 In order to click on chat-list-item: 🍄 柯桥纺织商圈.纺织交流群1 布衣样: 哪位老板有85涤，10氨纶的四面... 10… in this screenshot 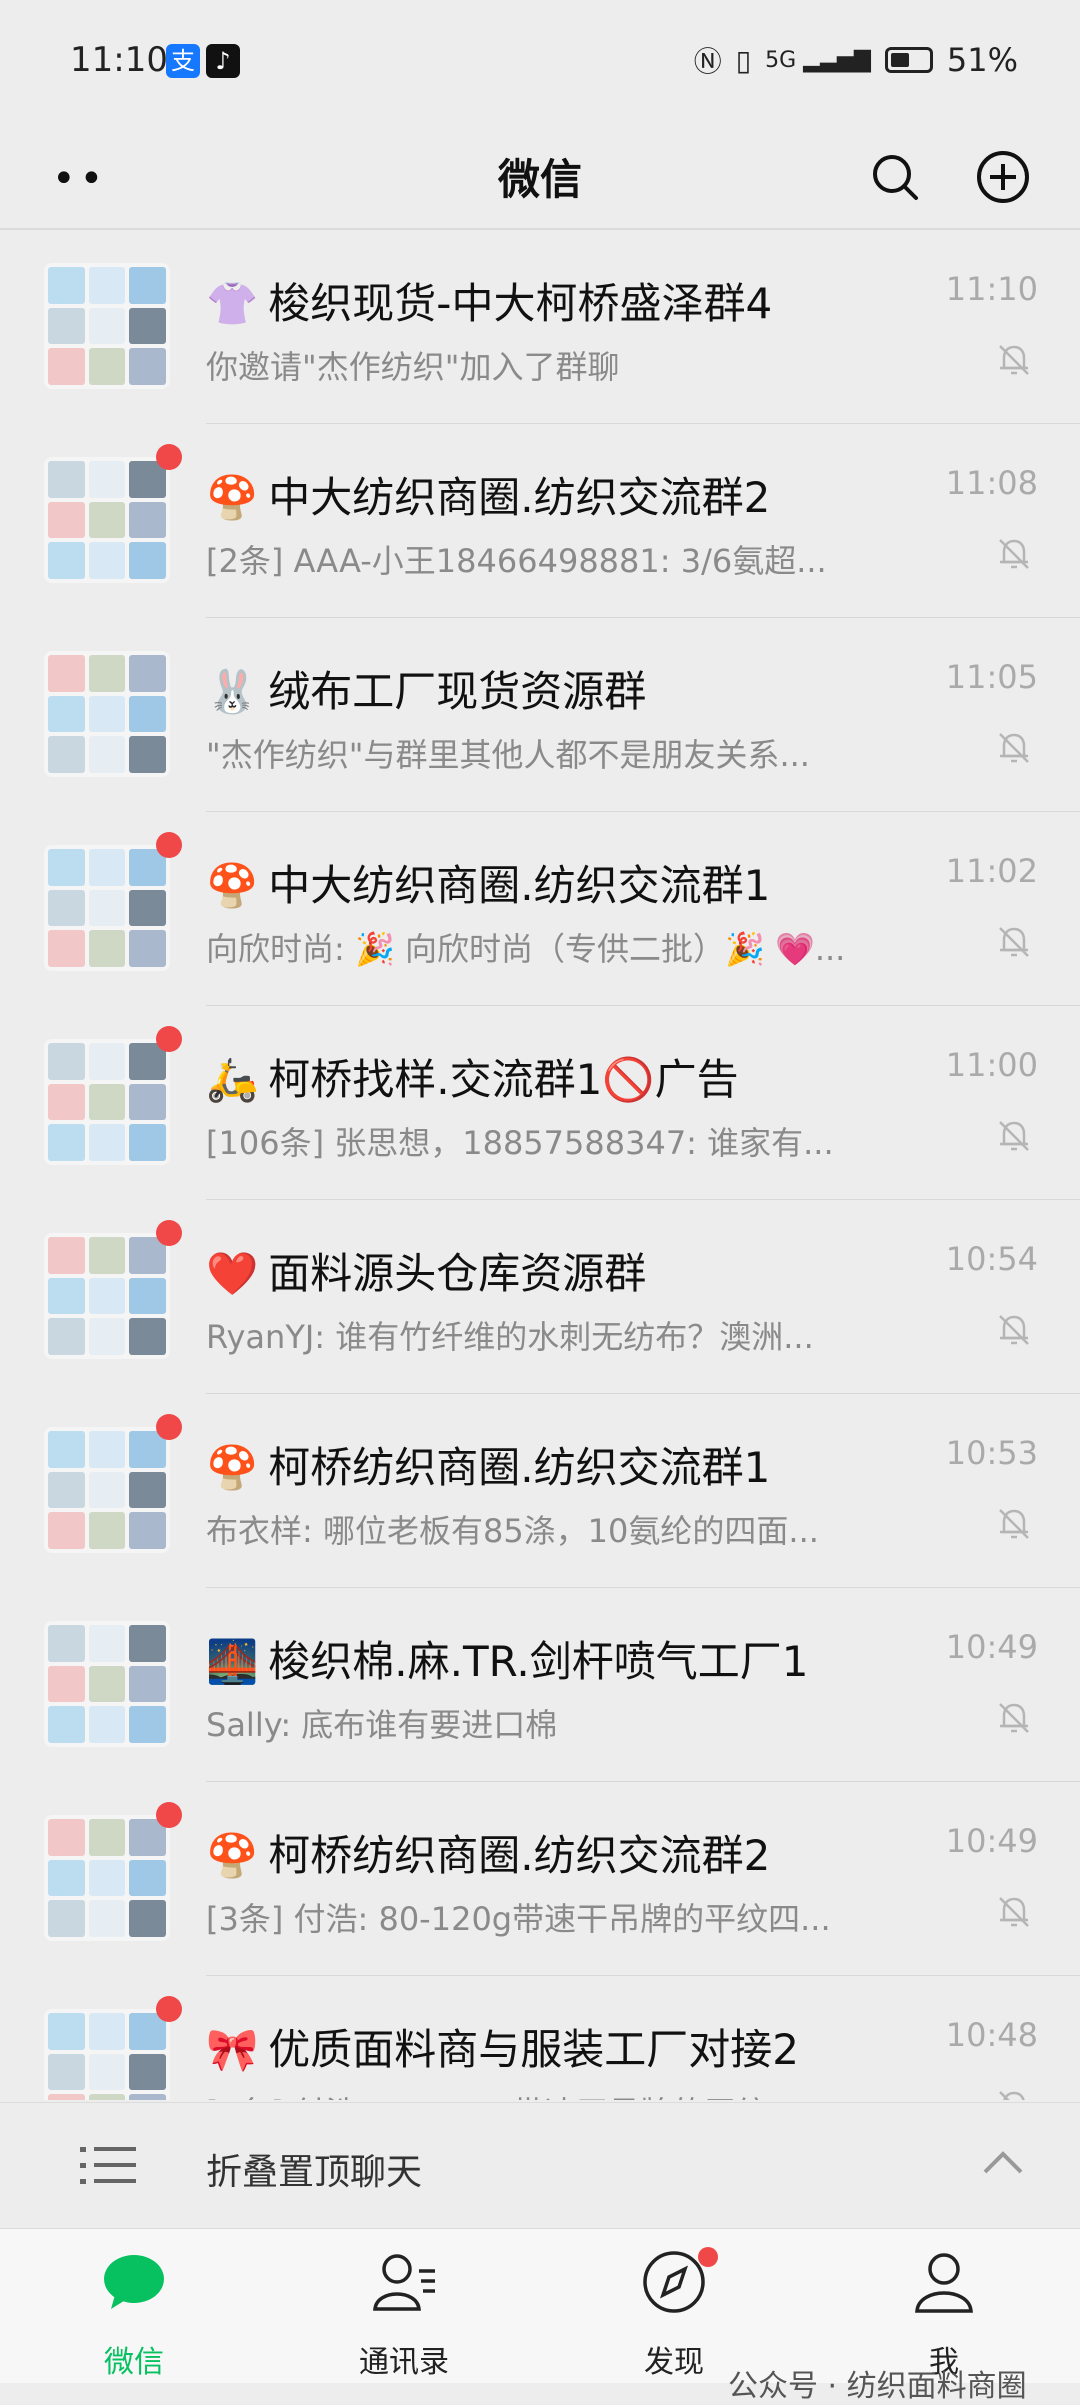, I will do `click(540, 1491)`.